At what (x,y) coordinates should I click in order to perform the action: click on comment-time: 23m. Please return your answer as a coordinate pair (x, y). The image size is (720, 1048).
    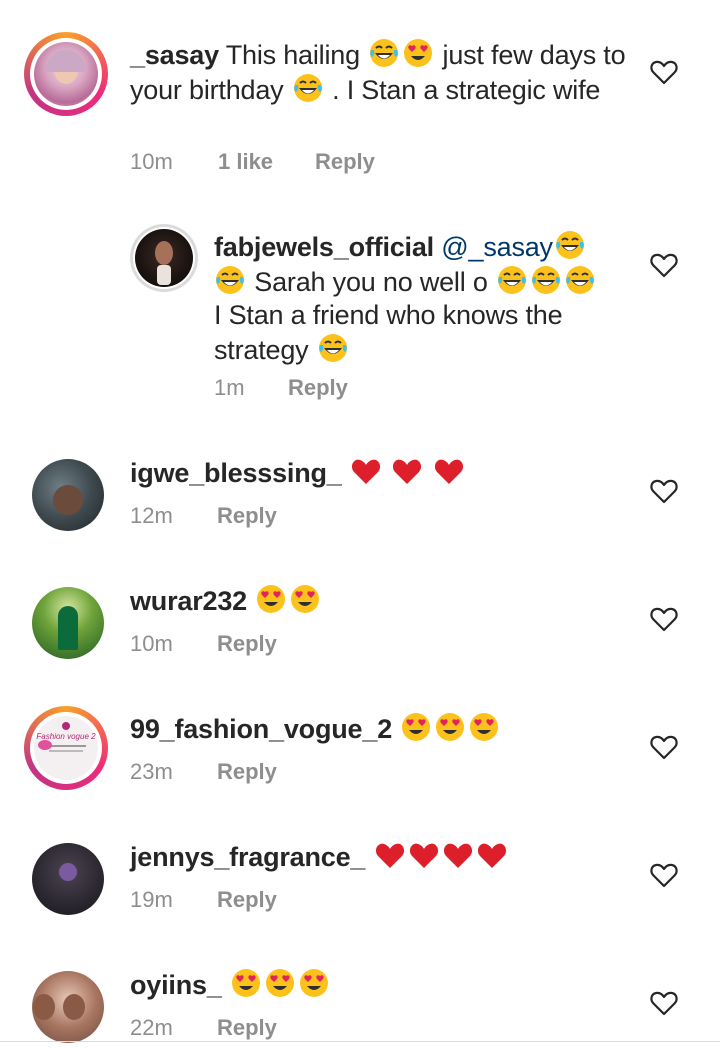
    Looking at the image, I should click on (151, 771).